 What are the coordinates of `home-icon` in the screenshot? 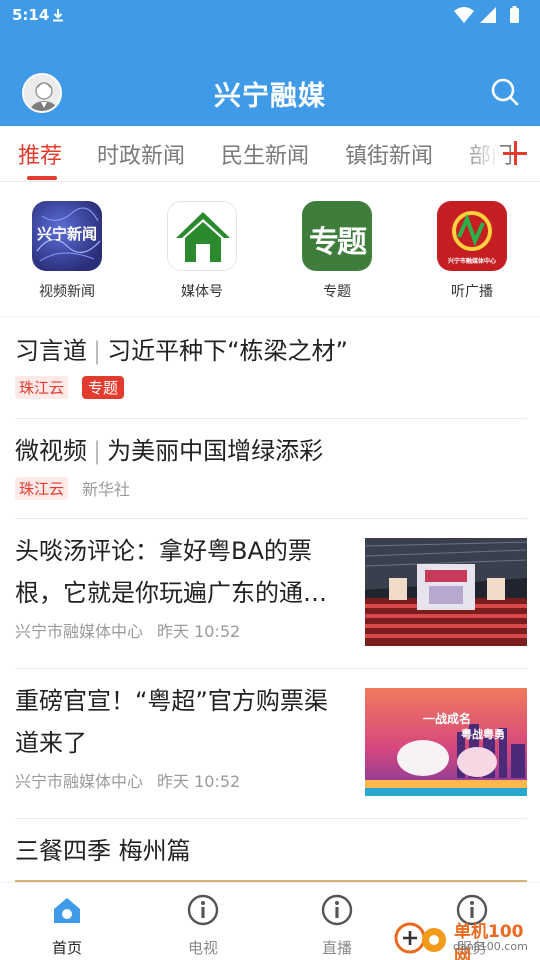 It's located at (67, 910).